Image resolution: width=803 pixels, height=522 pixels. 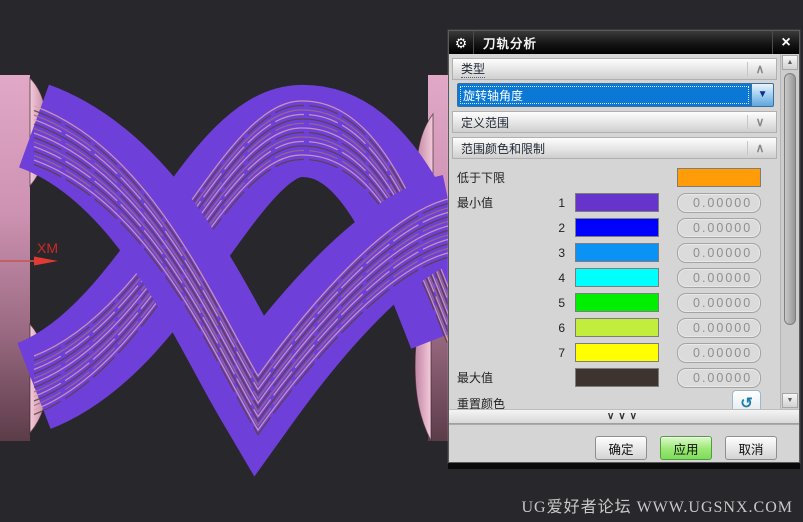 I want to click on level-number: 6, so click(x=561, y=327).